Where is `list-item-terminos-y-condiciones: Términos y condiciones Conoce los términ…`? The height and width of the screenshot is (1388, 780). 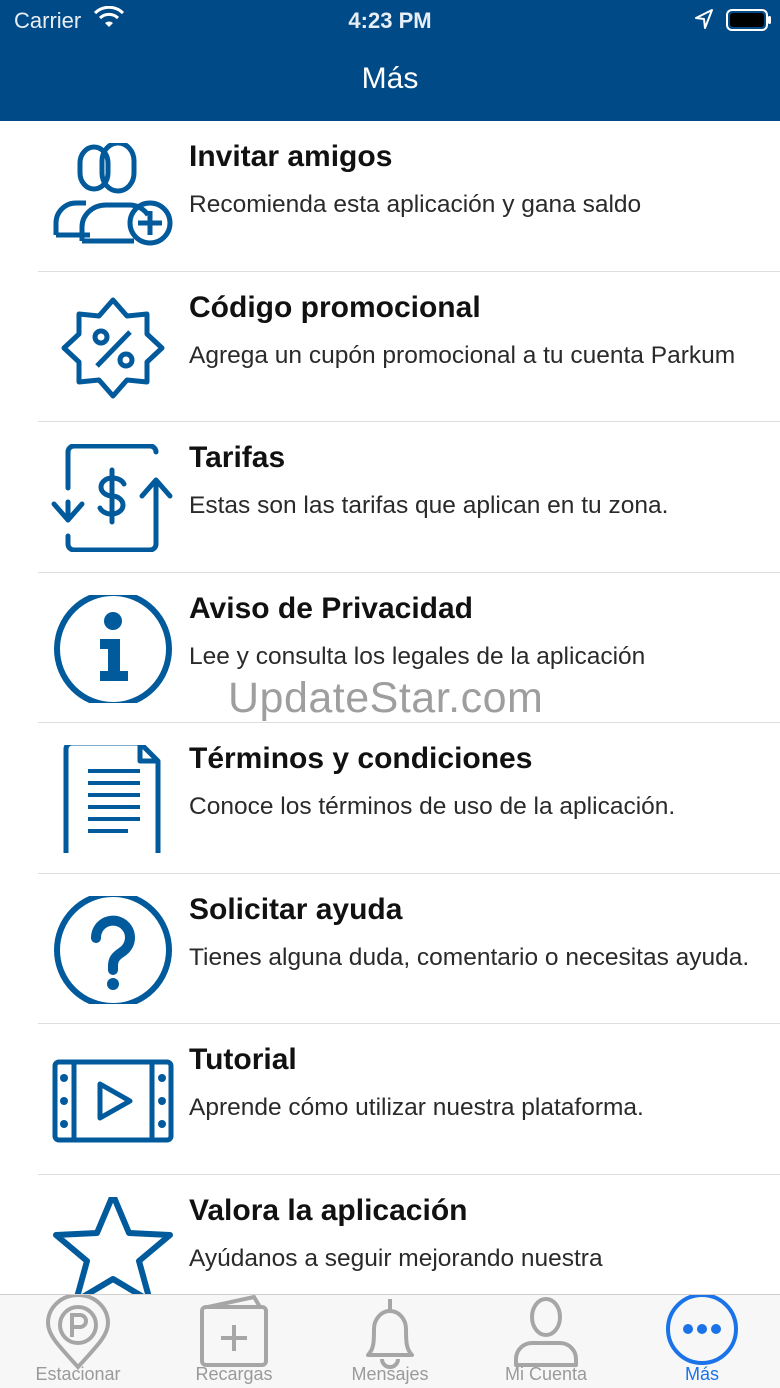 list-item-terminos-y-condiciones: Términos y condiciones Conoce los términ… is located at coordinates (390, 798).